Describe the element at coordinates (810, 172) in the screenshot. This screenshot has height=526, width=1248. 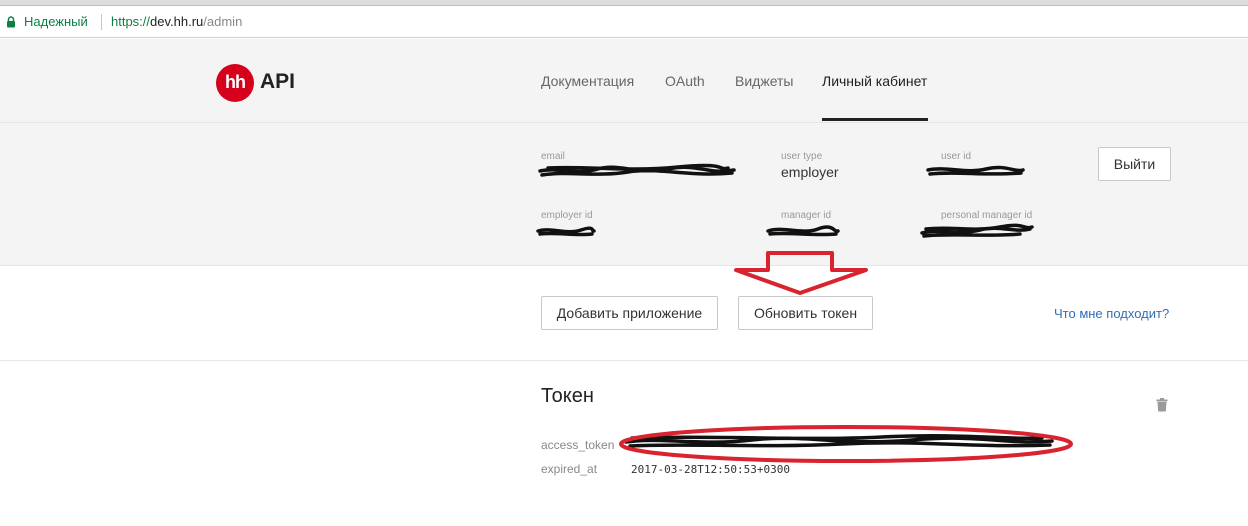
I see `user-type-value: employer` at that location.